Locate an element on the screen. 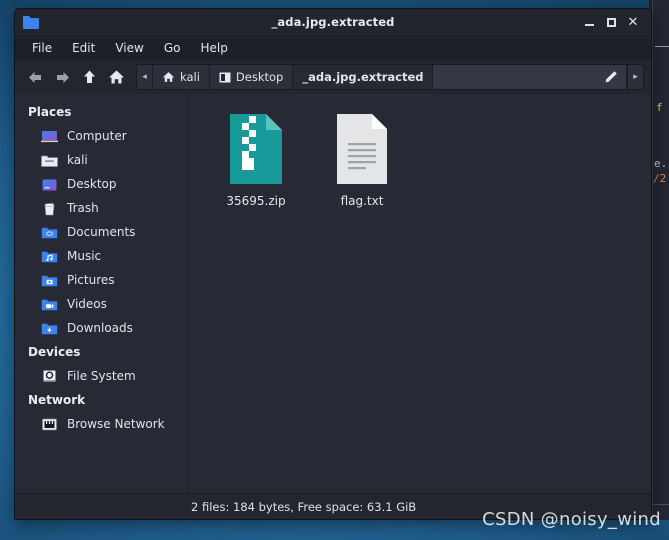 This screenshot has height=540, width=669. sidebar-label-documents: Documents is located at coordinates (101, 232).